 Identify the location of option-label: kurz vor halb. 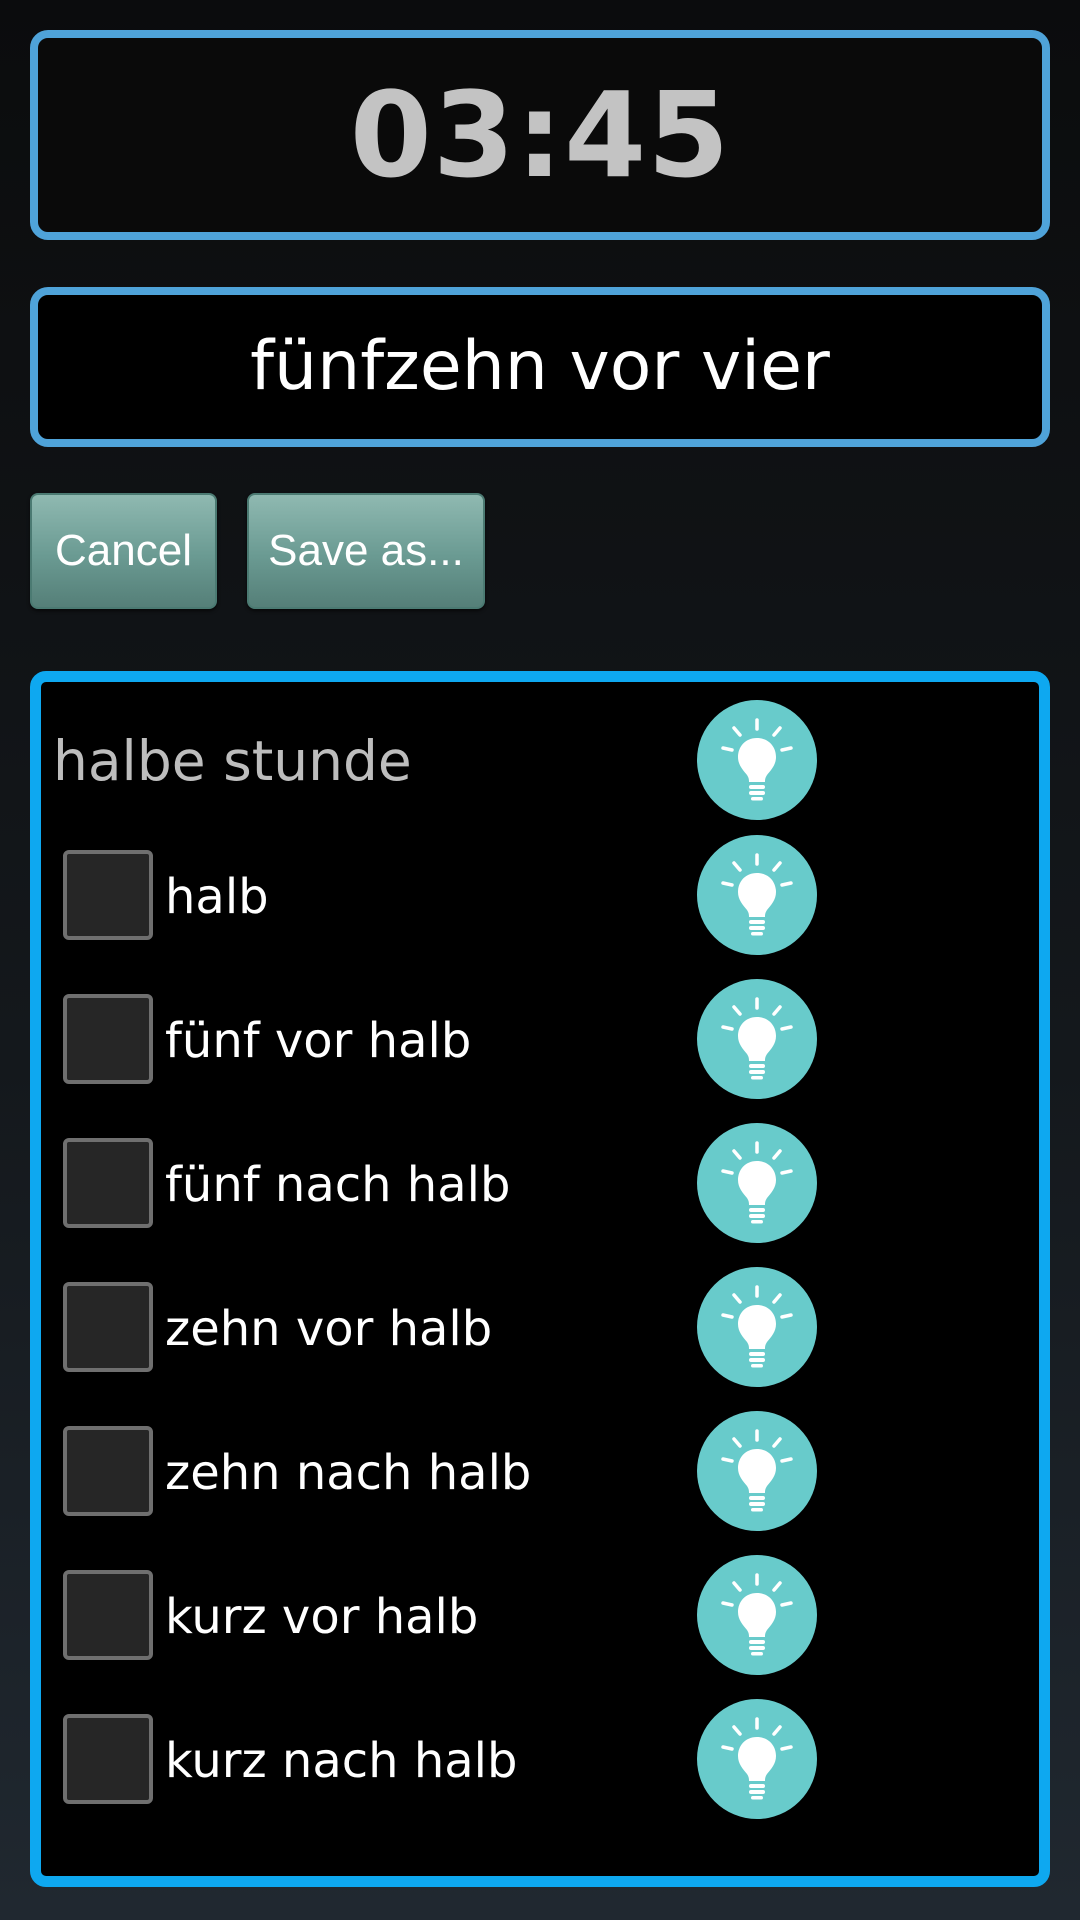
(322, 1617).